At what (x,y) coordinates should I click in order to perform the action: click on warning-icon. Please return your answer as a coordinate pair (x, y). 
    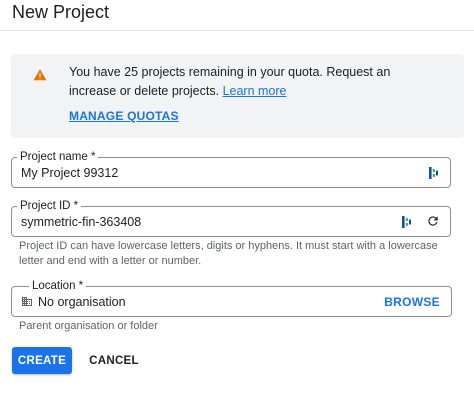
    Looking at the image, I should click on (40, 75).